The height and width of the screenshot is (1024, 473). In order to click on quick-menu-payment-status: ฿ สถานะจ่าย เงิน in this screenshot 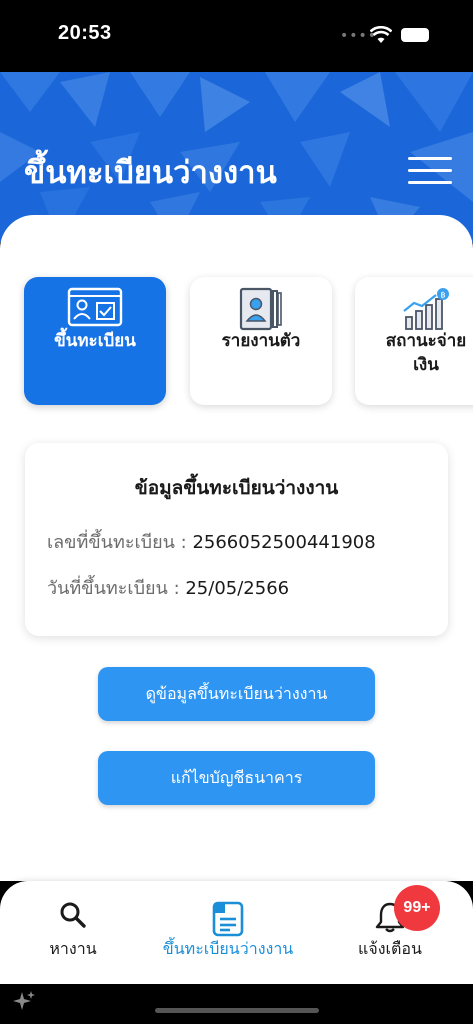, I will do `click(414, 341)`.